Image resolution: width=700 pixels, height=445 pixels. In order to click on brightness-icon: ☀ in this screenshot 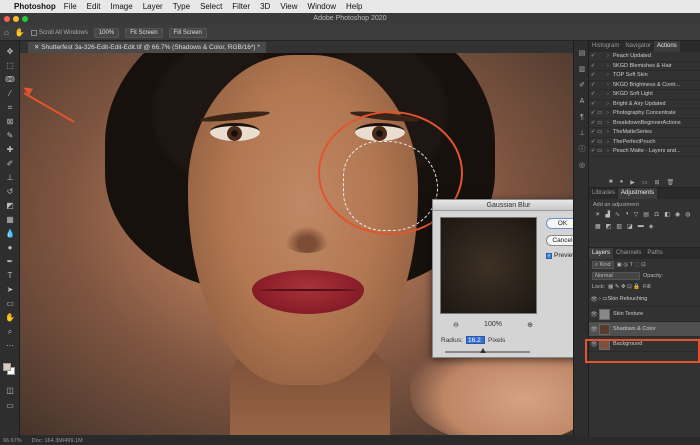, I will do `click(597, 214)`.